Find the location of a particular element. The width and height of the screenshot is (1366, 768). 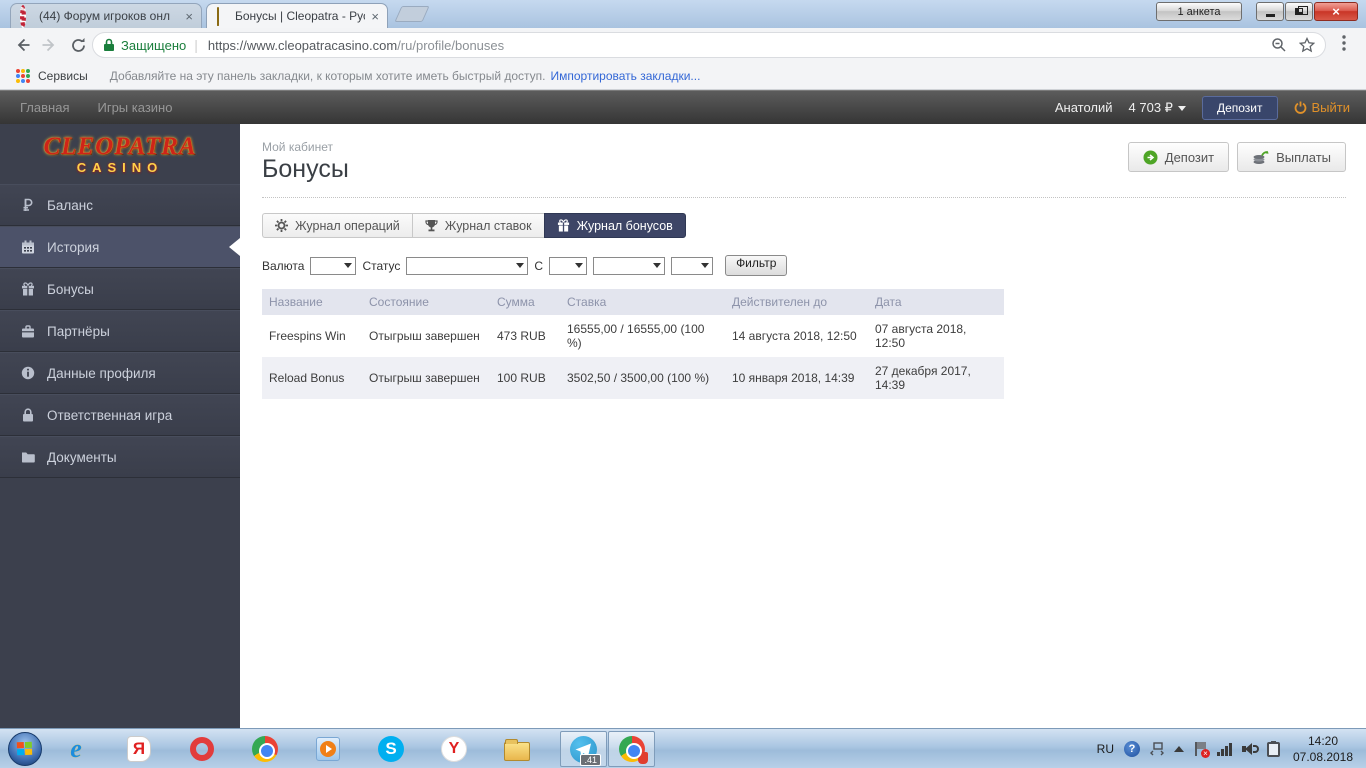

refresh-icon is located at coordinates (78, 45).